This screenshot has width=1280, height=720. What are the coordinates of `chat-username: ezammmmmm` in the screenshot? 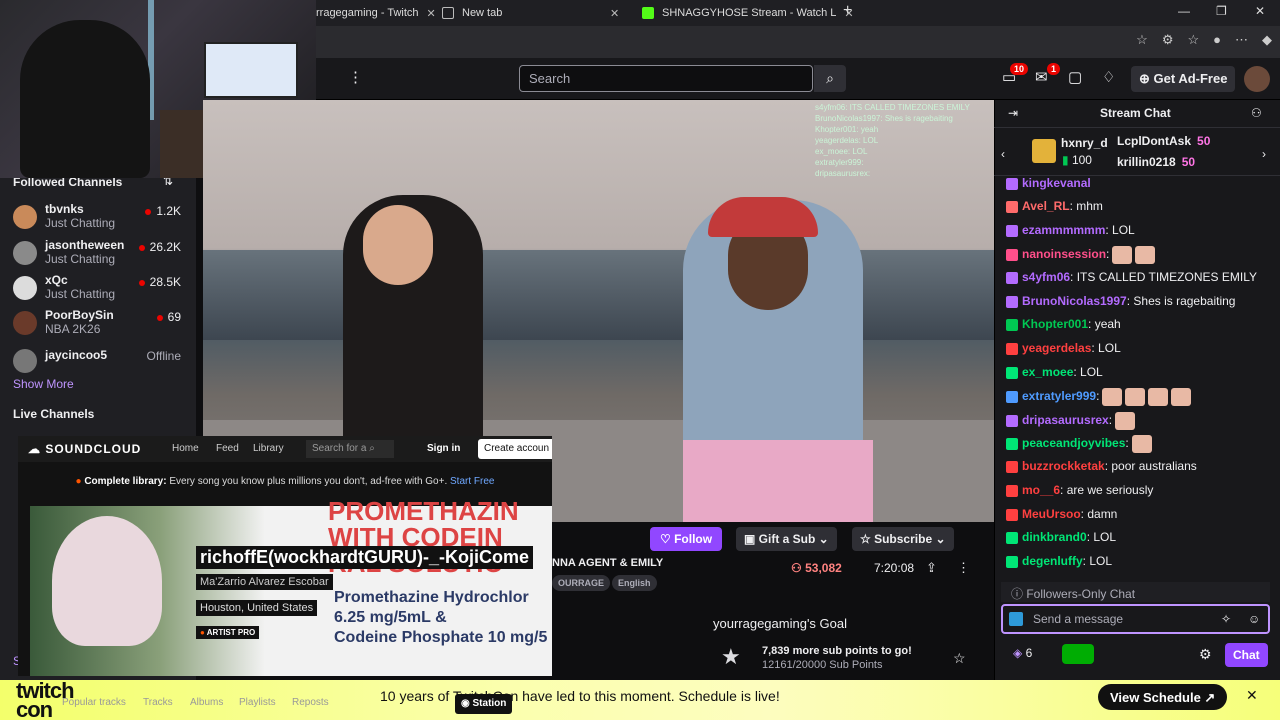 It's located at (1063, 230).